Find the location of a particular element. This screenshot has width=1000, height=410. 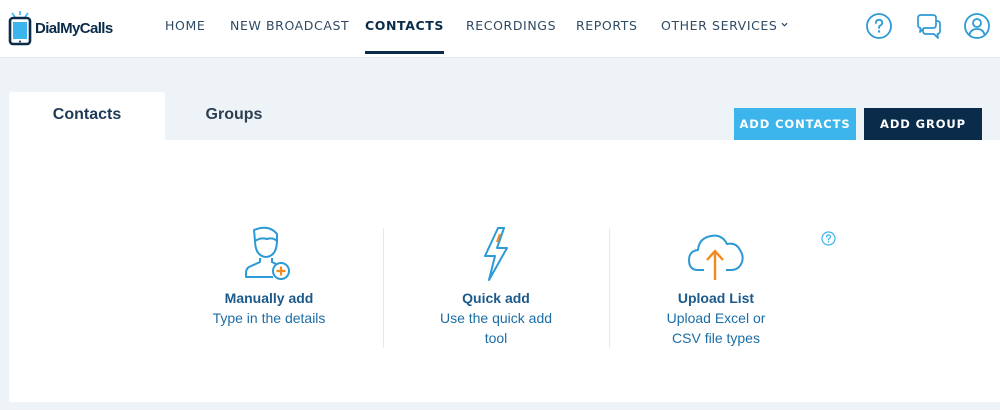

user-account-icon is located at coordinates (977, 26).